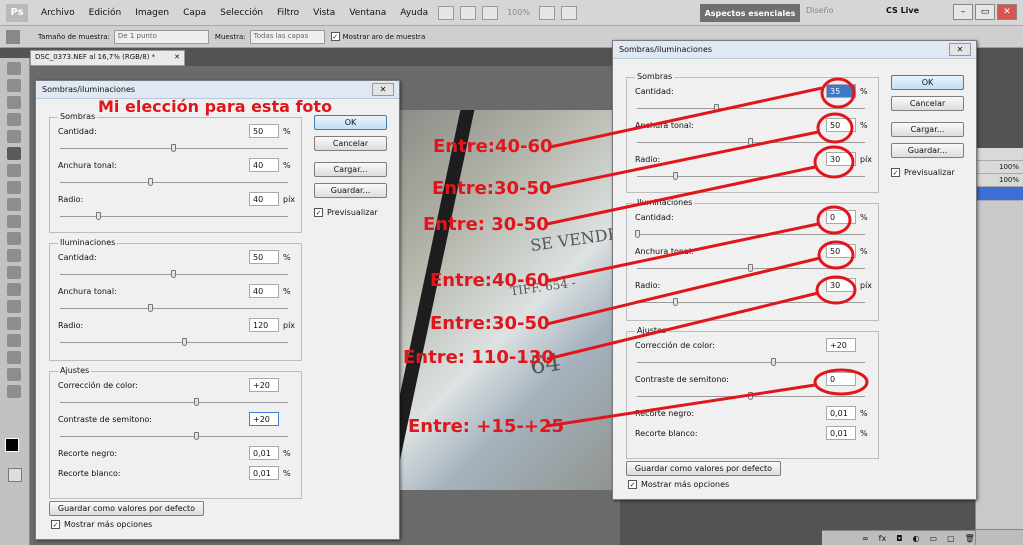 This screenshot has height=545, width=1023. I want to click on lasso-tool-icon, so click(14, 102).